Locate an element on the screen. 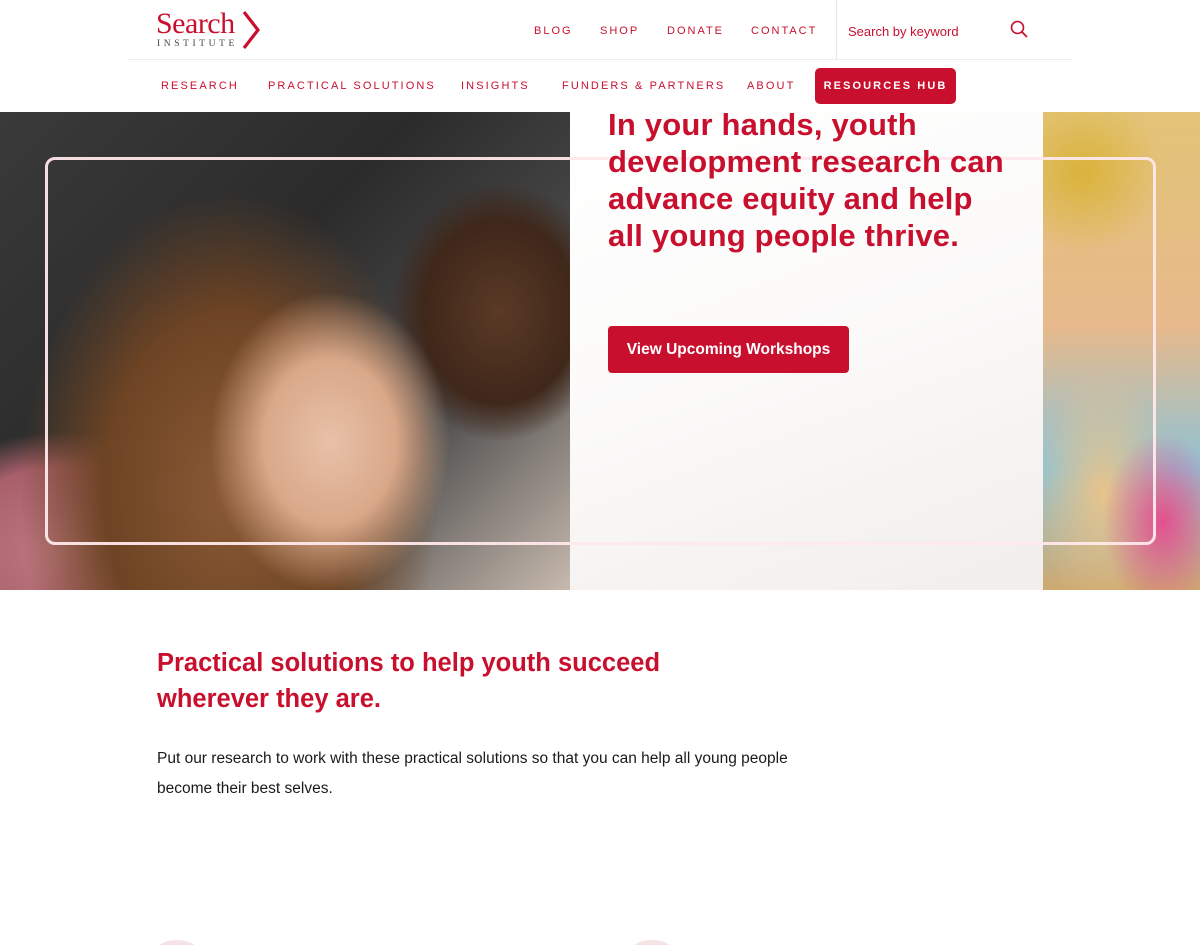 This screenshot has height=945, width=1200. search-button is located at coordinates (1019, 30).